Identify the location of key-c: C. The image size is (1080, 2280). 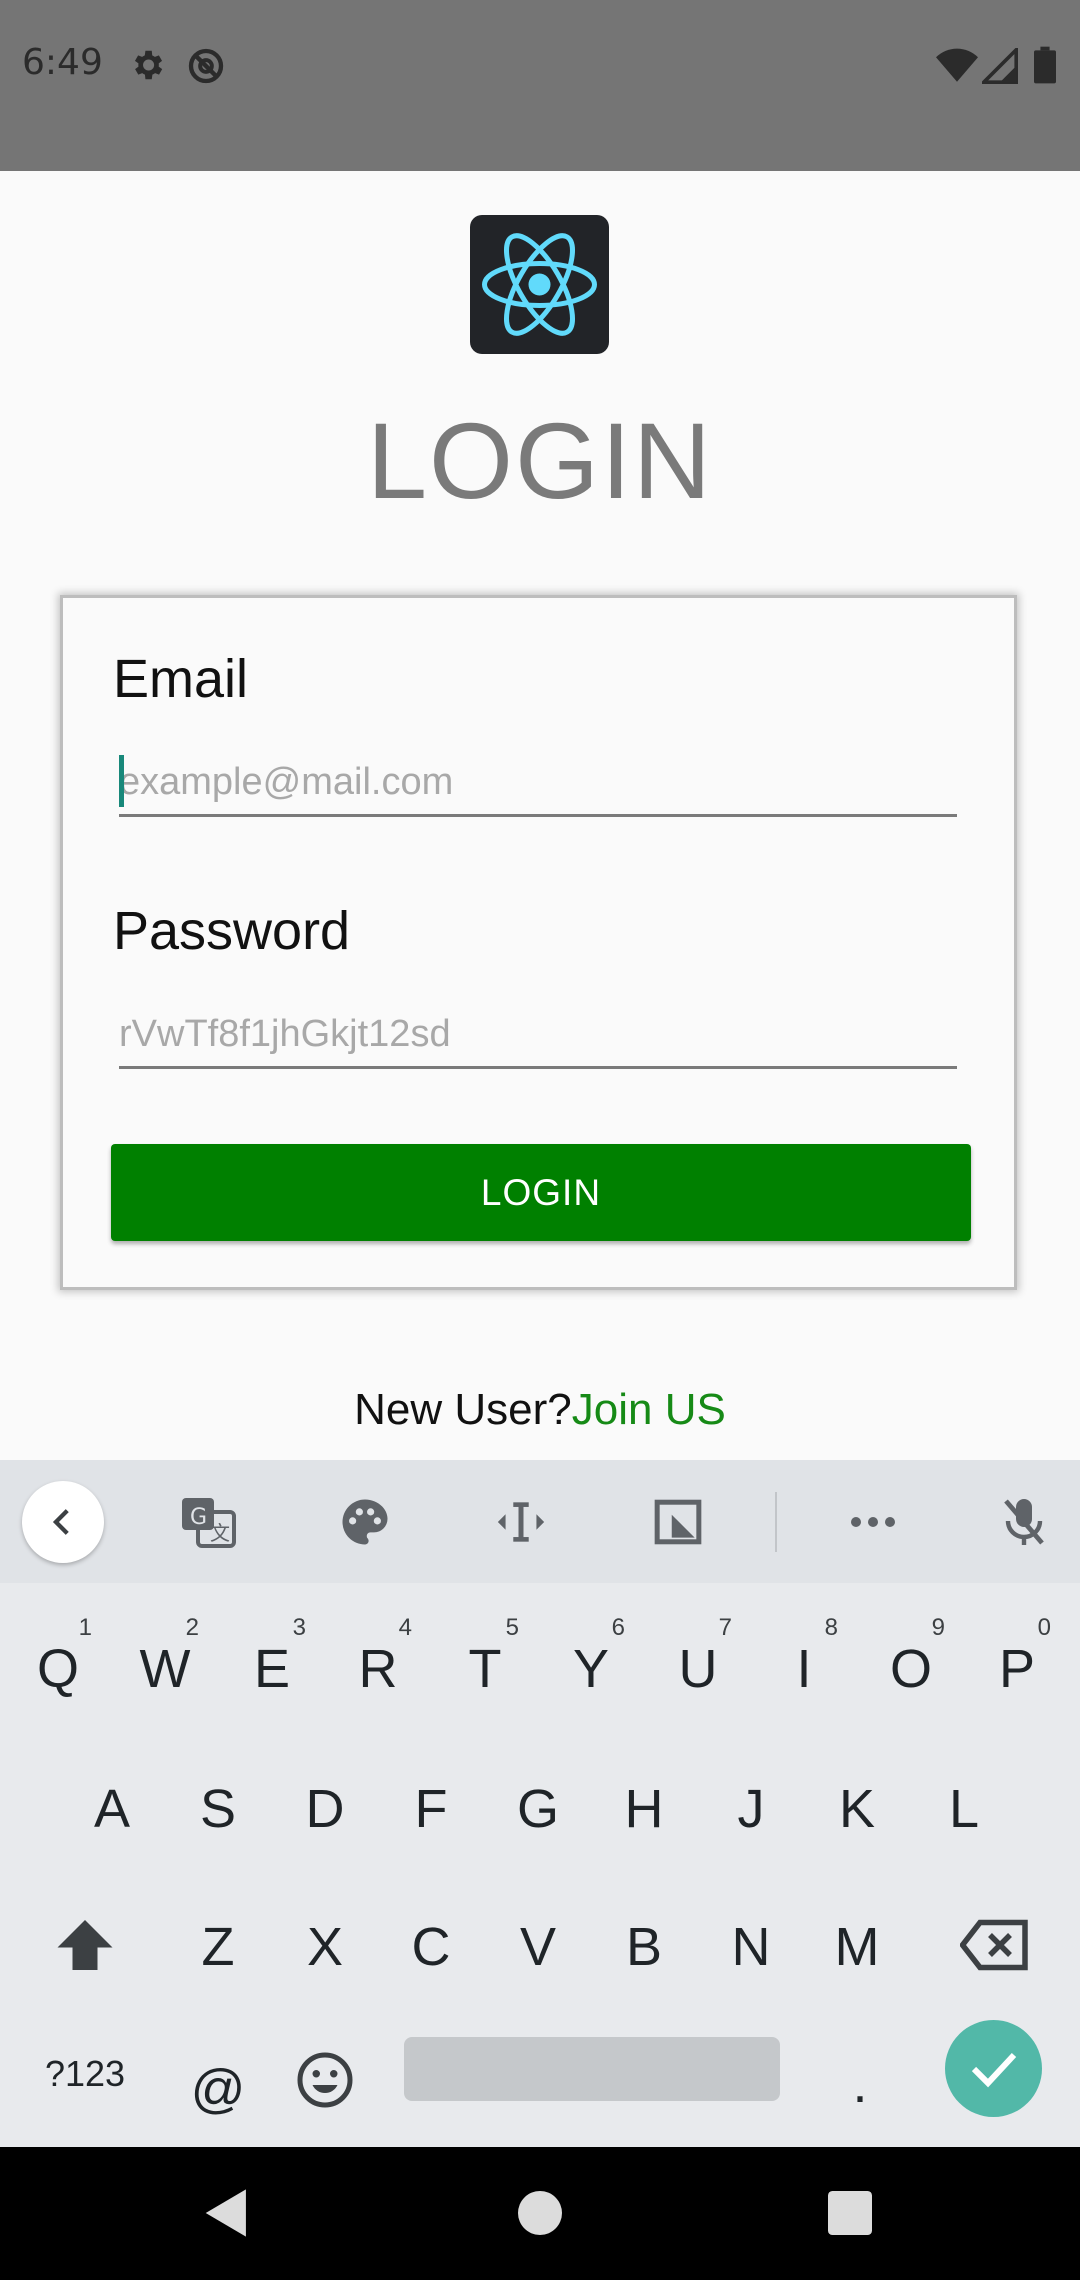
(431, 1943).